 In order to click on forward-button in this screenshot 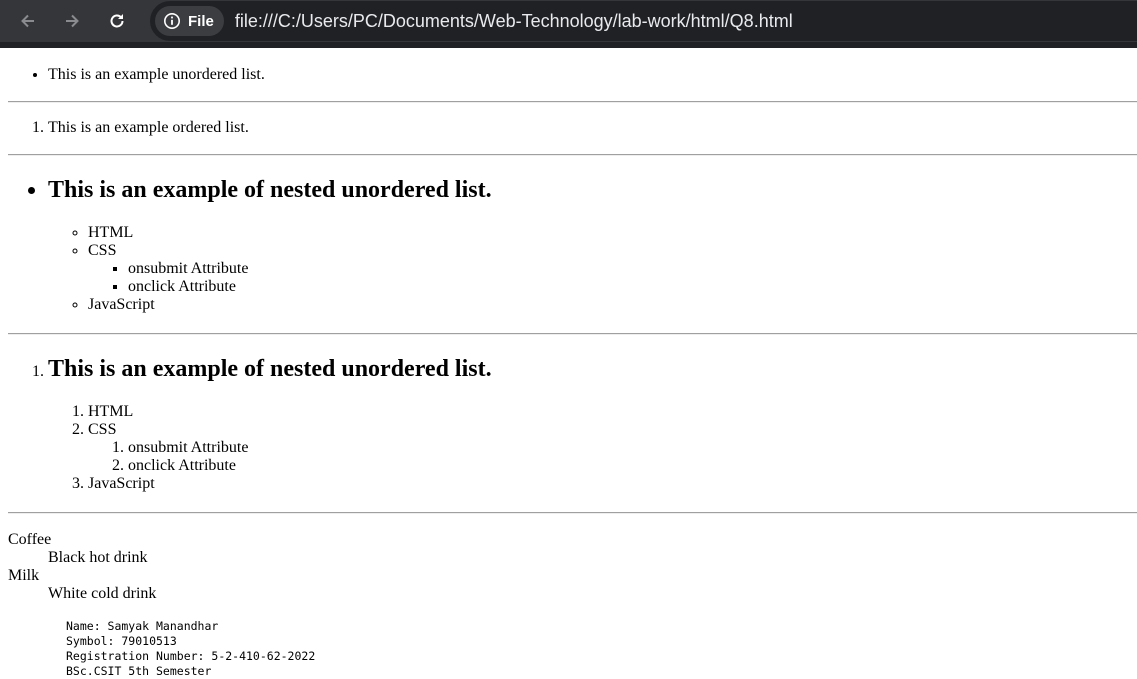, I will do `click(72, 21)`.